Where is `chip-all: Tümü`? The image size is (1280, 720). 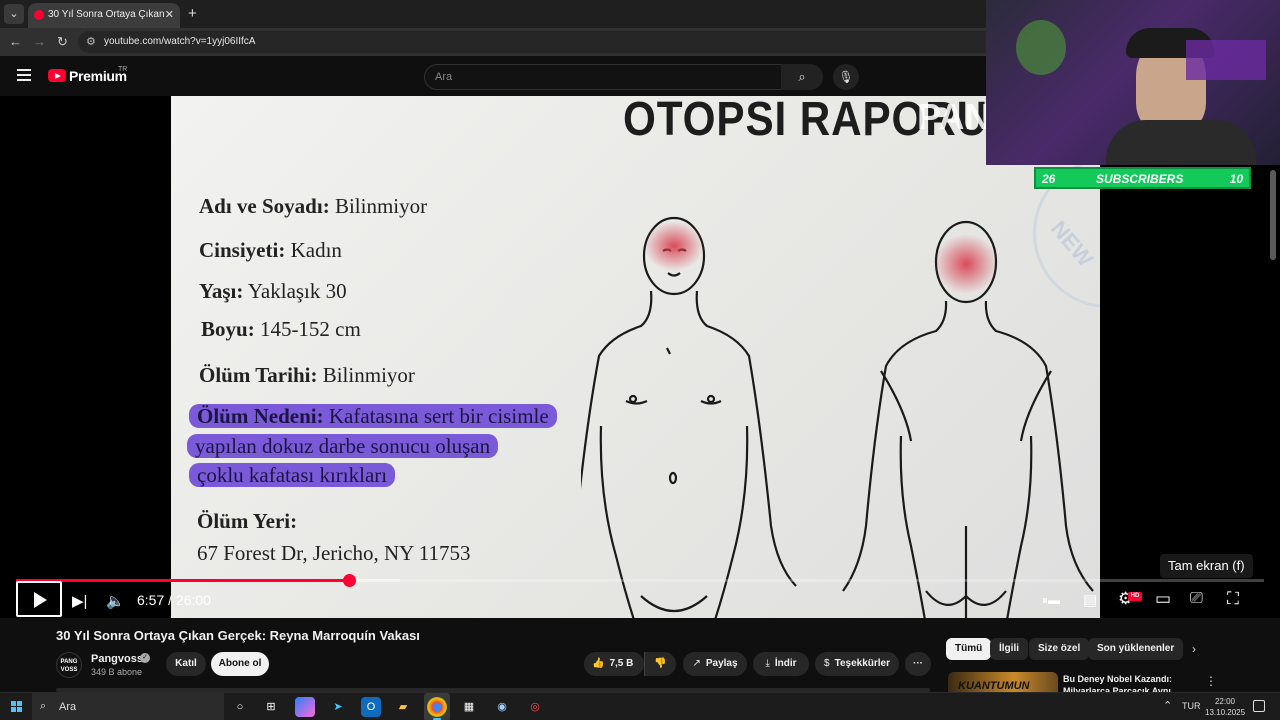 chip-all: Tümü is located at coordinates (969, 649).